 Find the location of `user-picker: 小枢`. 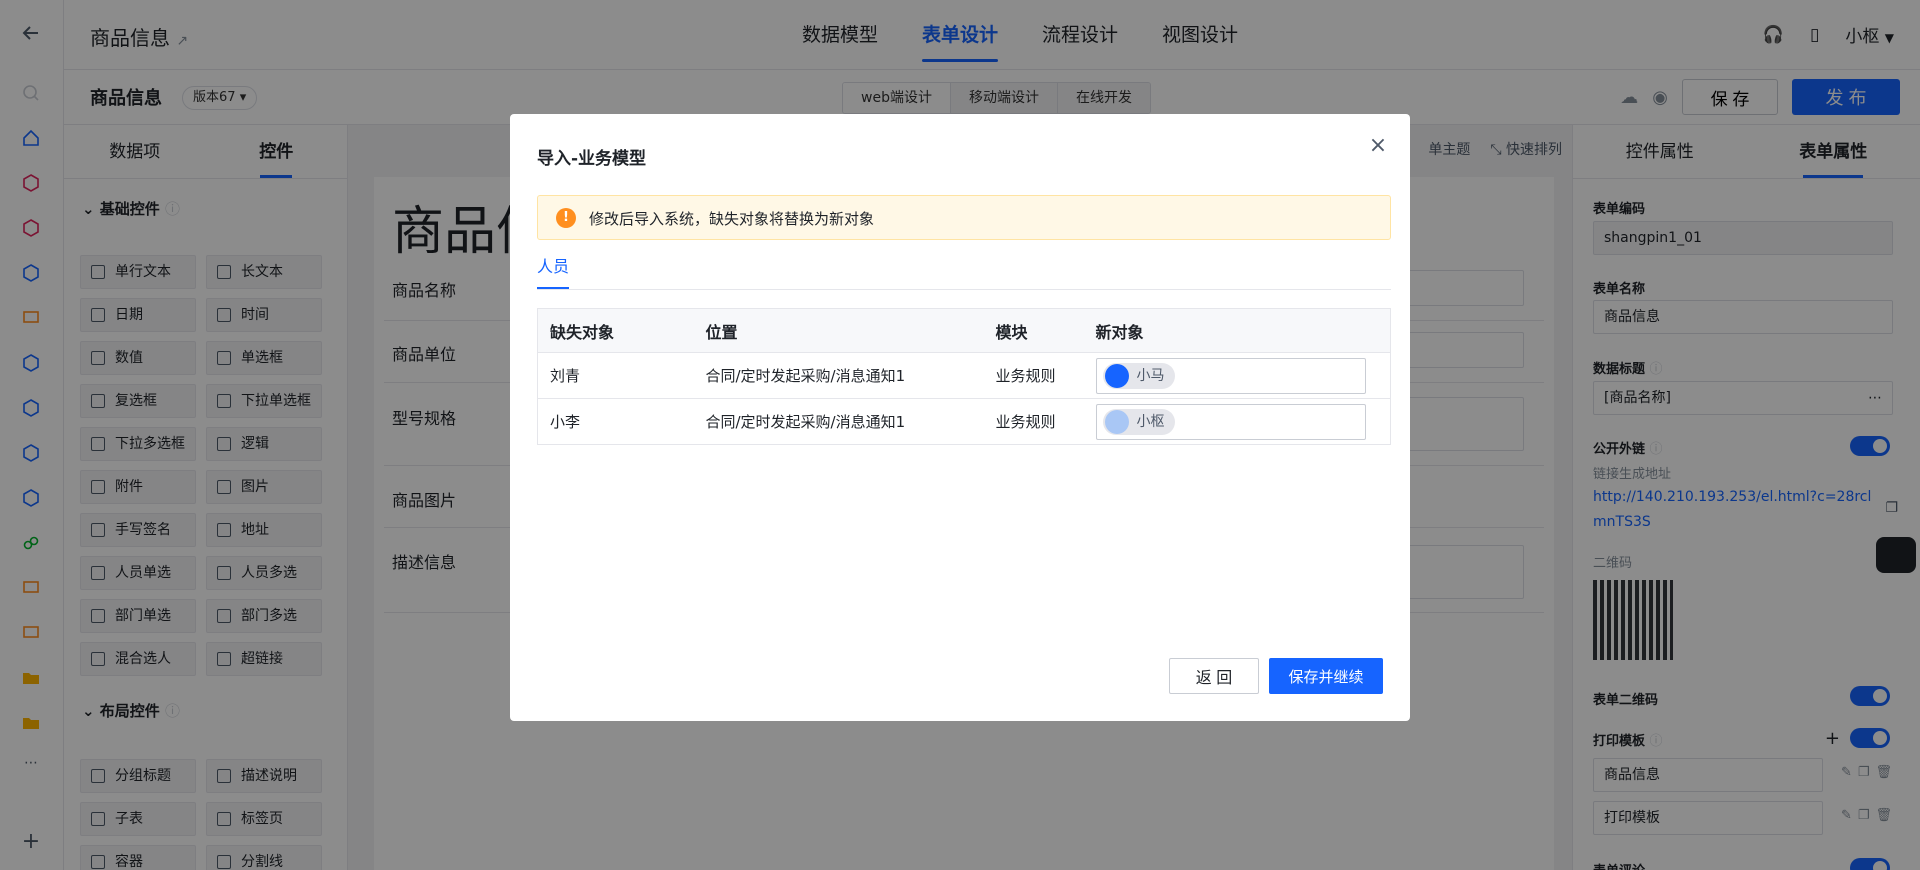

user-picker: 小枢 is located at coordinates (1230, 421).